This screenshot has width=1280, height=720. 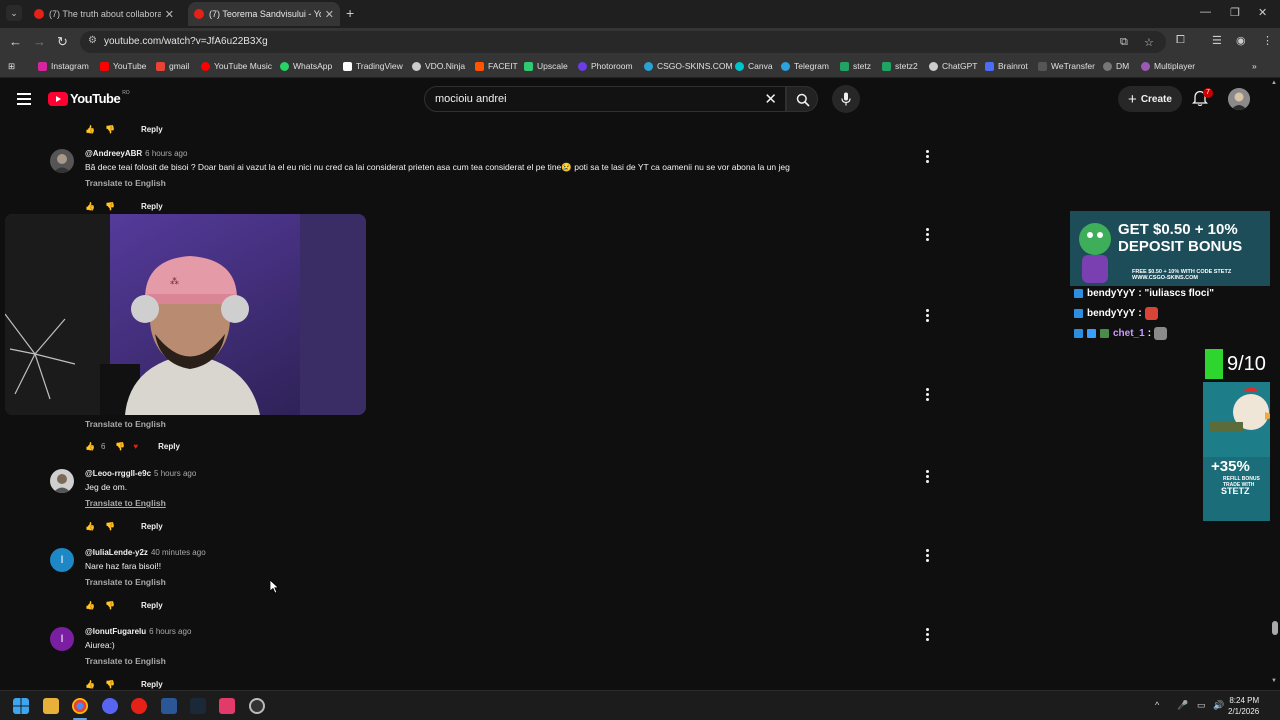 What do you see at coordinates (1149, 42) in the screenshot?
I see `bookmark-star-icon: ☆` at bounding box center [1149, 42].